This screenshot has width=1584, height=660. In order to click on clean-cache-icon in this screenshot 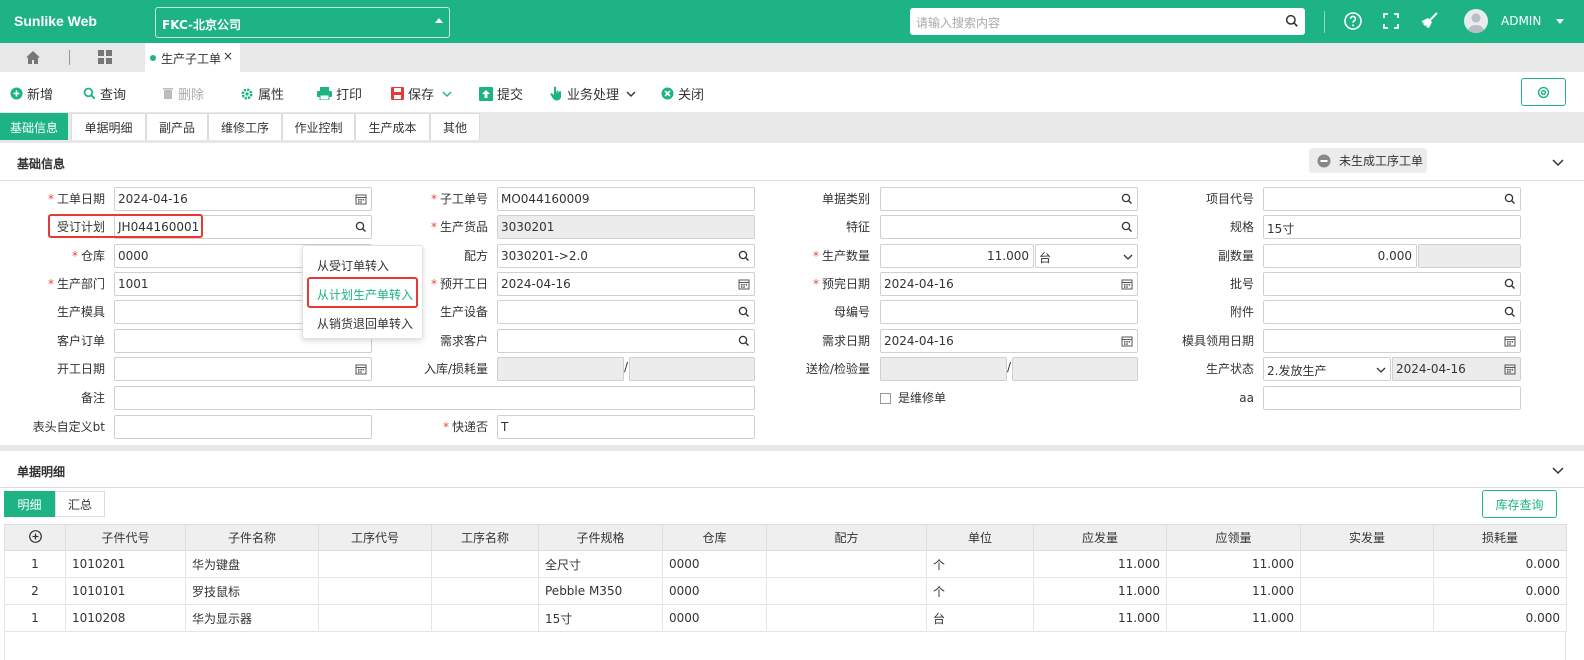, I will do `click(1429, 21)`.